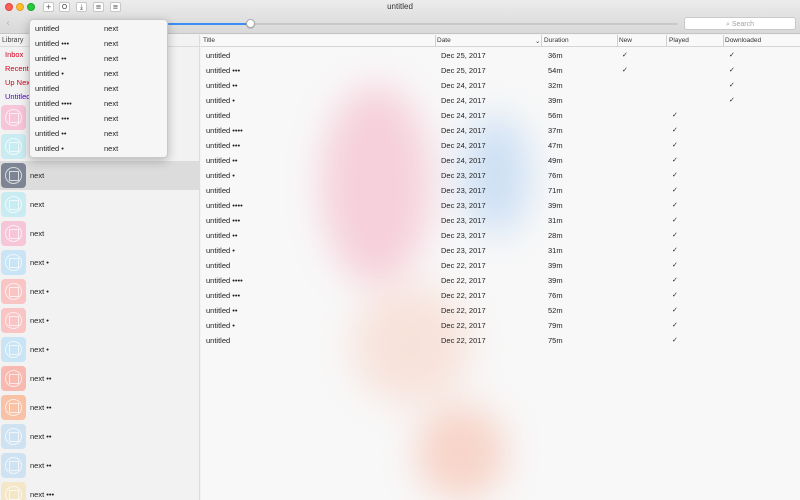 The height and width of the screenshot is (500, 800). What do you see at coordinates (208, 41) in the screenshot?
I see `column-title: Title` at bounding box center [208, 41].